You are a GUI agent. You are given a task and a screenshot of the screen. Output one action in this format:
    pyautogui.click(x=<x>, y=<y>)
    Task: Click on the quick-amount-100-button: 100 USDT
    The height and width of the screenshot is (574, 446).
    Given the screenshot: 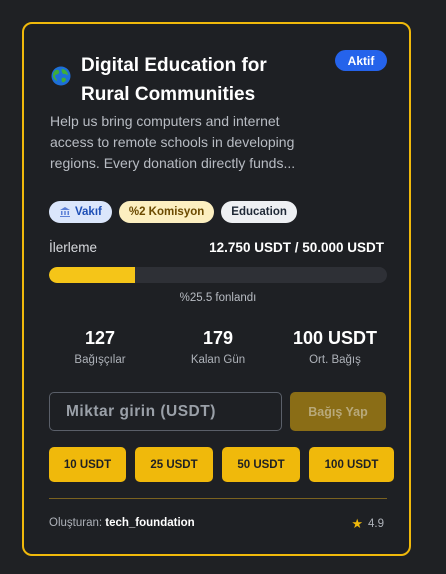 What is the action you would take?
    pyautogui.click(x=351, y=464)
    